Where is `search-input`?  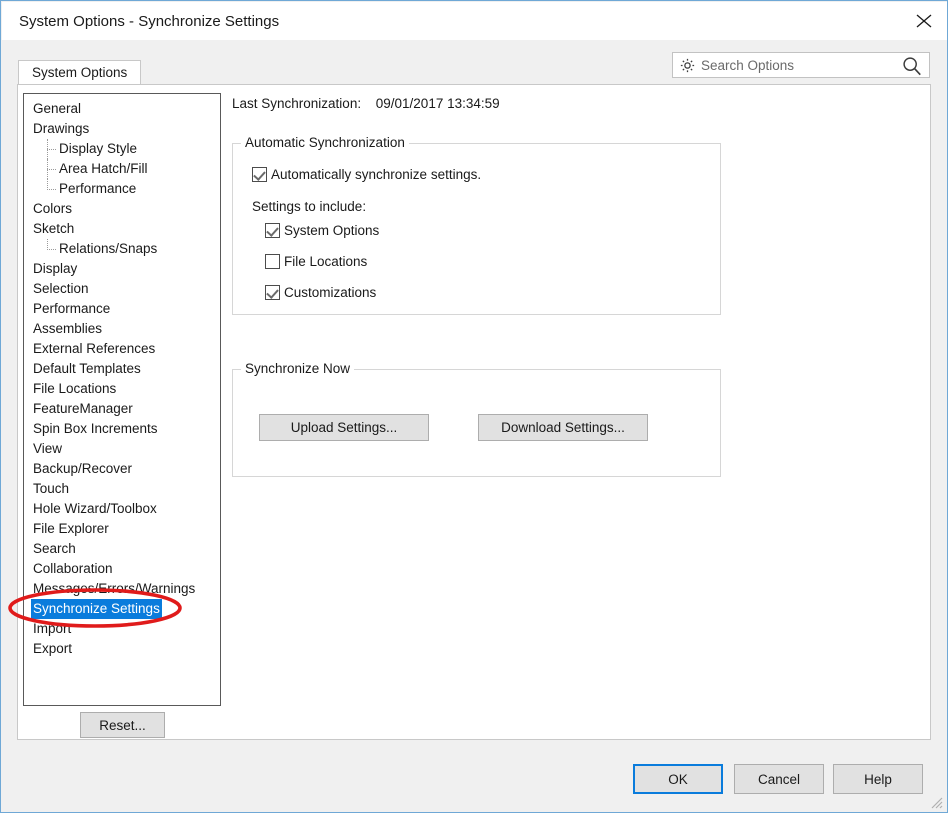 search-input is located at coordinates (800, 65).